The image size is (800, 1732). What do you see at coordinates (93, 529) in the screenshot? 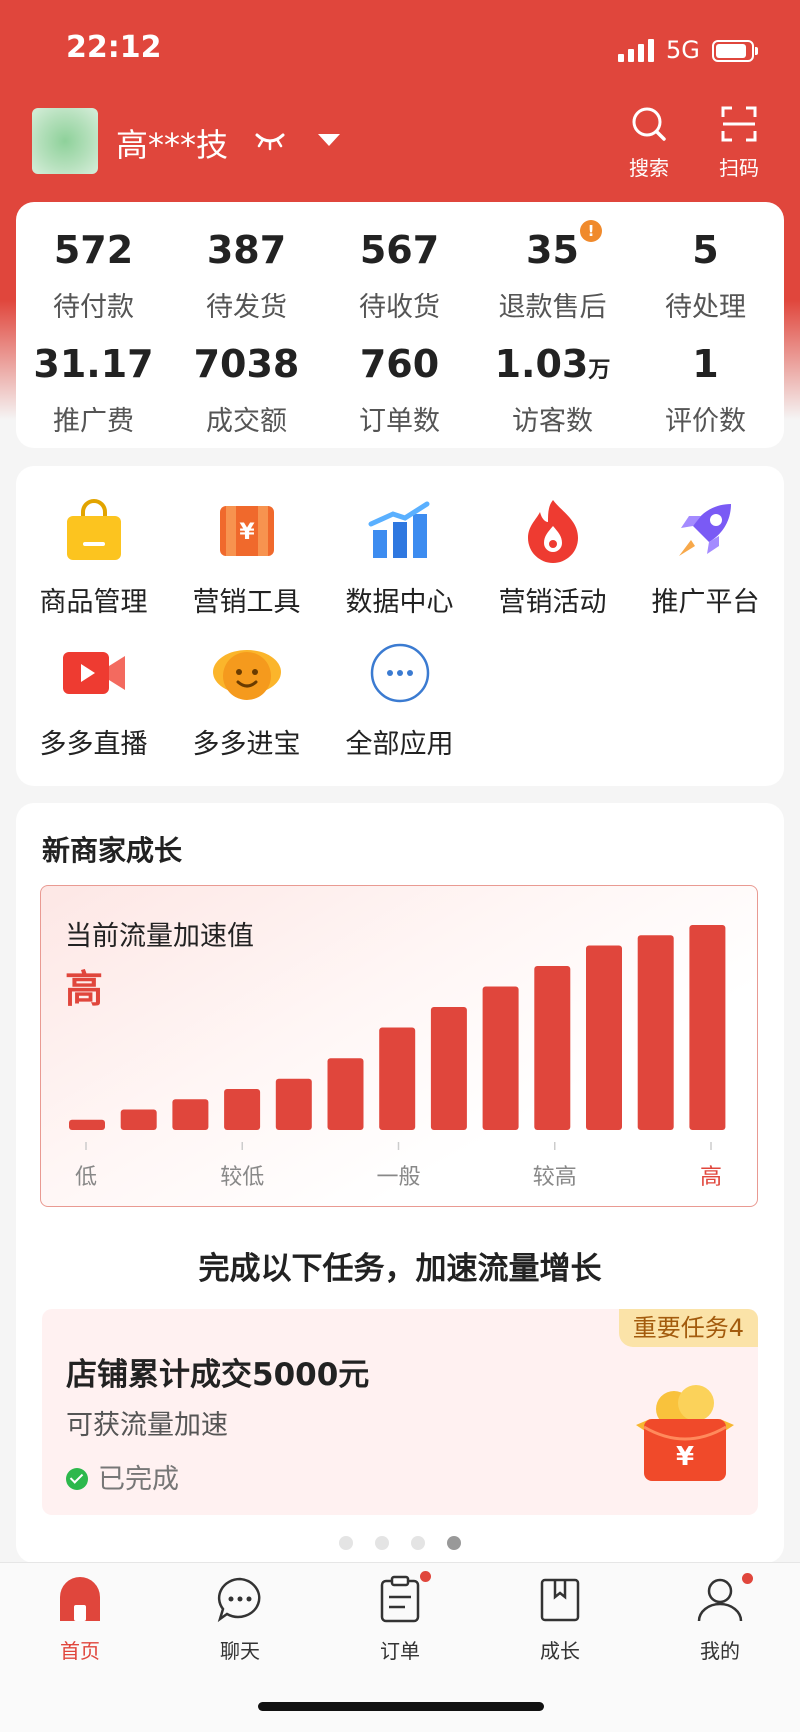
I see `shopping-bag-icon` at bounding box center [93, 529].